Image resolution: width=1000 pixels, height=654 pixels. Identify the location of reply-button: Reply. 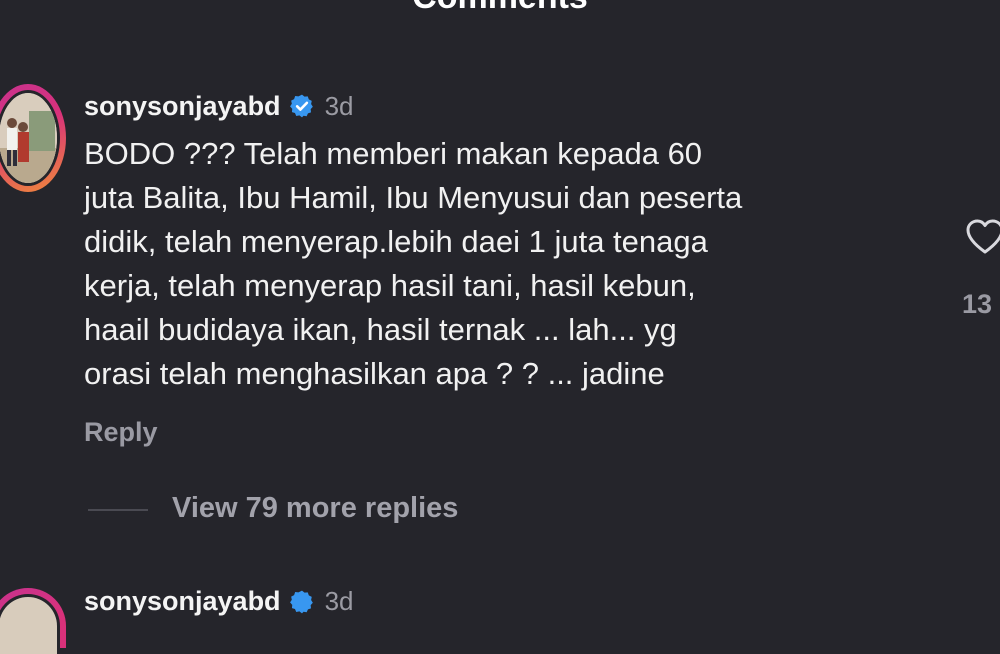
(121, 432).